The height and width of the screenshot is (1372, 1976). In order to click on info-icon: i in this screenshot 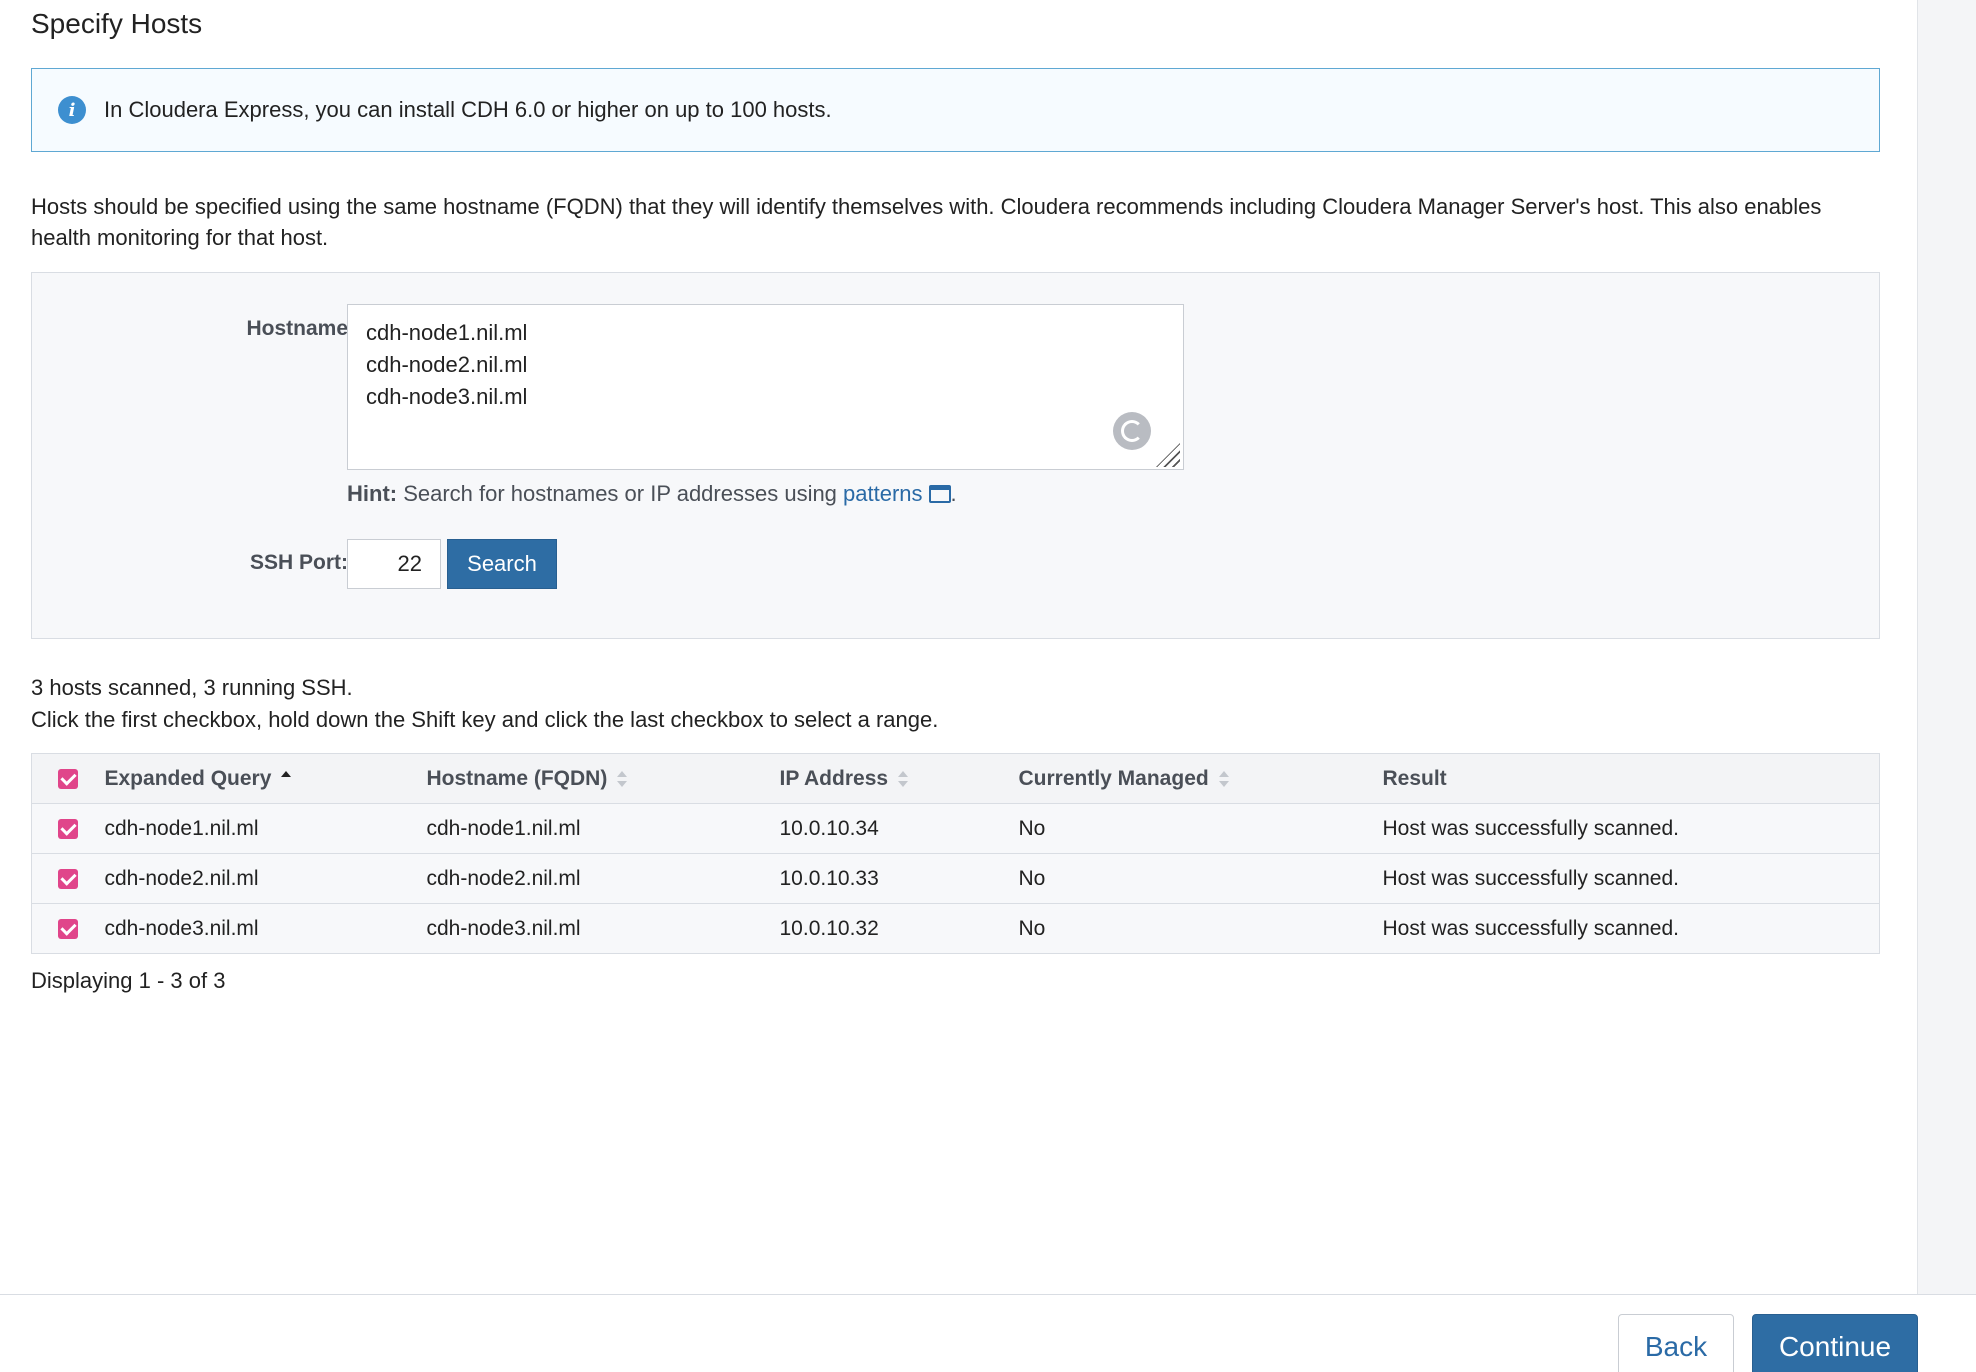, I will do `click(72, 110)`.